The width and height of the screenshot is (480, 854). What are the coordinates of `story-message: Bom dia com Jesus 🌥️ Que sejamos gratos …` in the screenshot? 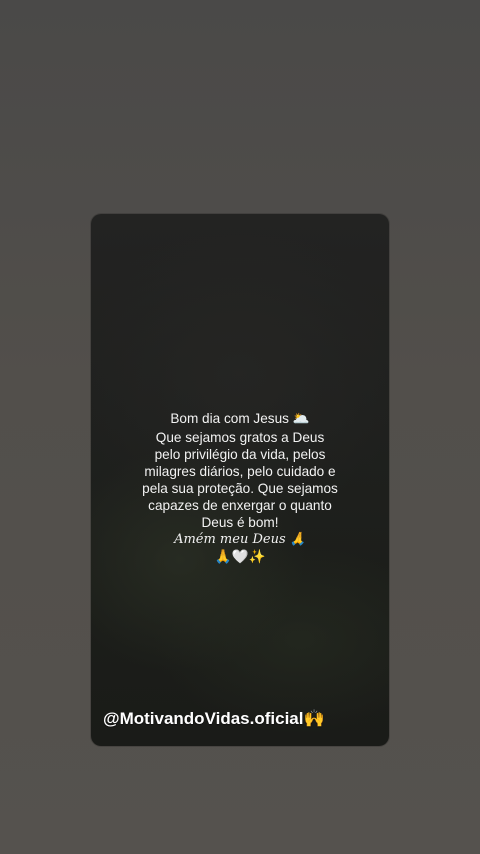 It's located at (240, 487).